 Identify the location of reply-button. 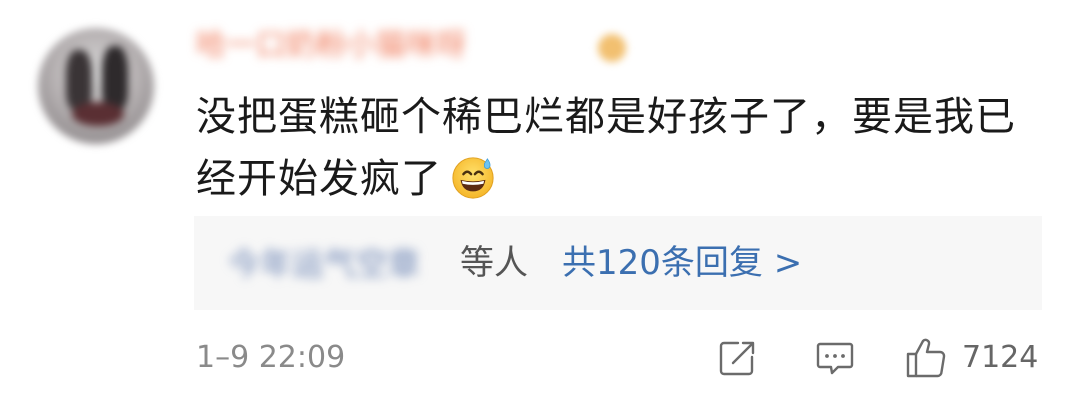
(835, 358).